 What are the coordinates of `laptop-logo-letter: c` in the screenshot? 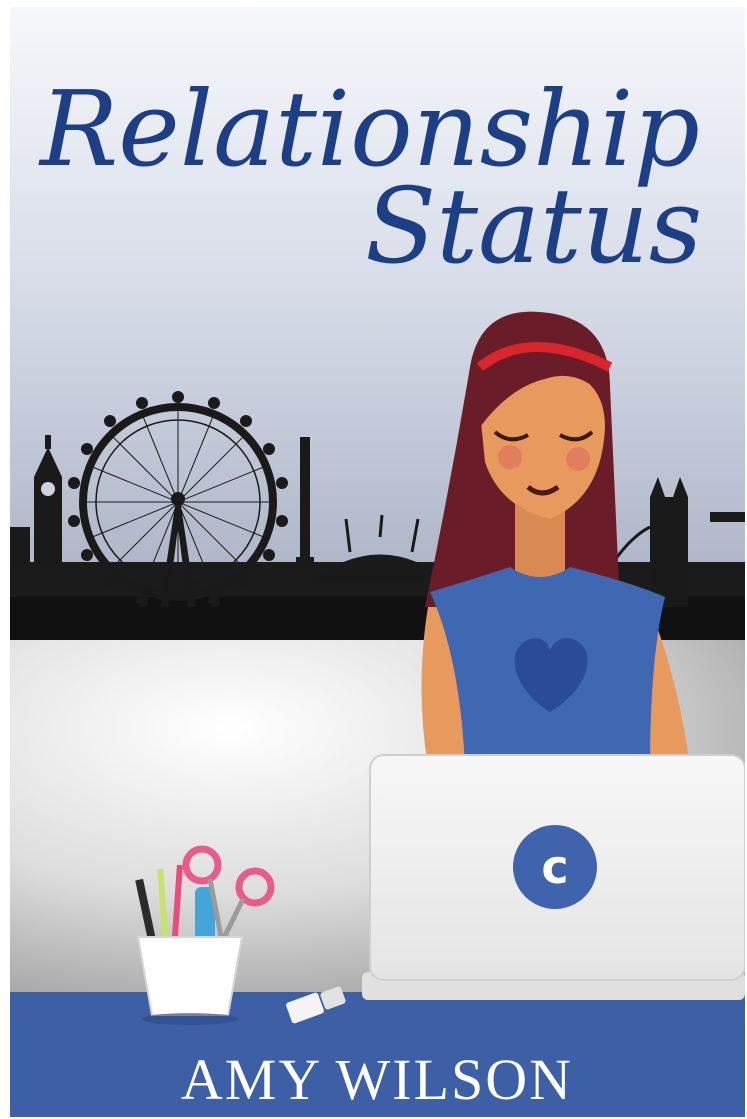 It's located at (554, 867).